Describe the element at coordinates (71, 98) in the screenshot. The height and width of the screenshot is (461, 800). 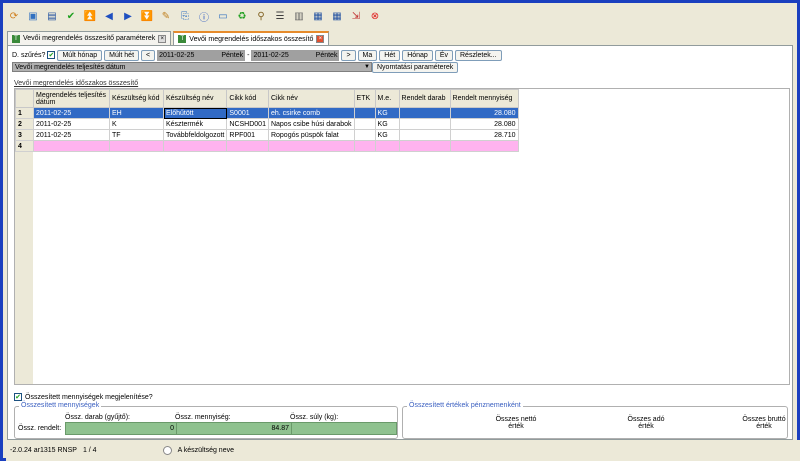
I see `col-header: Megrendelés teljesítés dátum` at that location.